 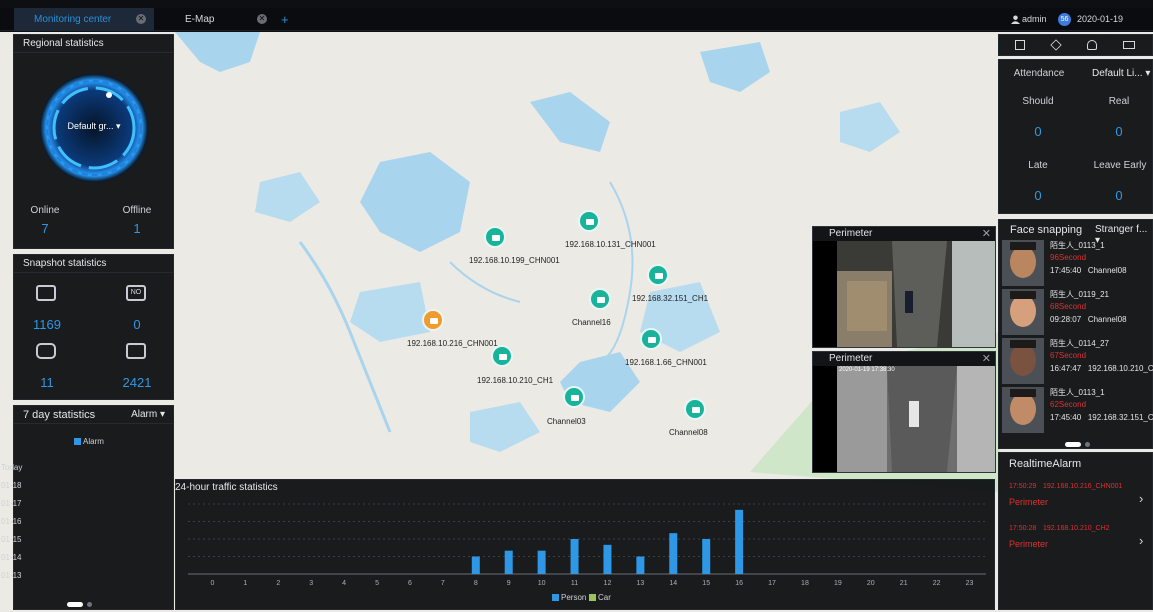 What do you see at coordinates (136, 293) in the screenshot?
I see `no-face-icon: NO` at bounding box center [136, 293].